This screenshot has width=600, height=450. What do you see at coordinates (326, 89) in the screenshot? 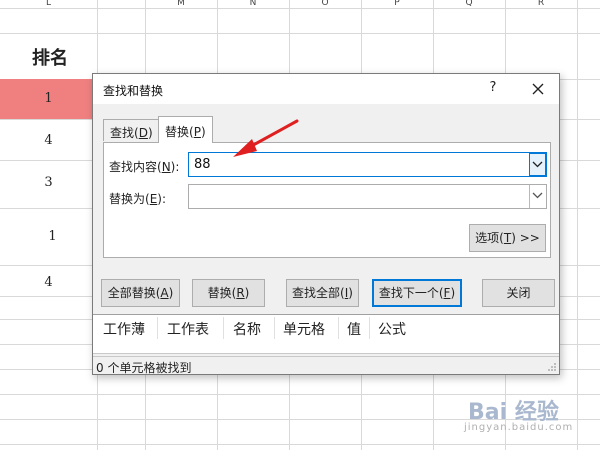
I see `dialog-titlebar: 查找和替换 ?` at bounding box center [326, 89].